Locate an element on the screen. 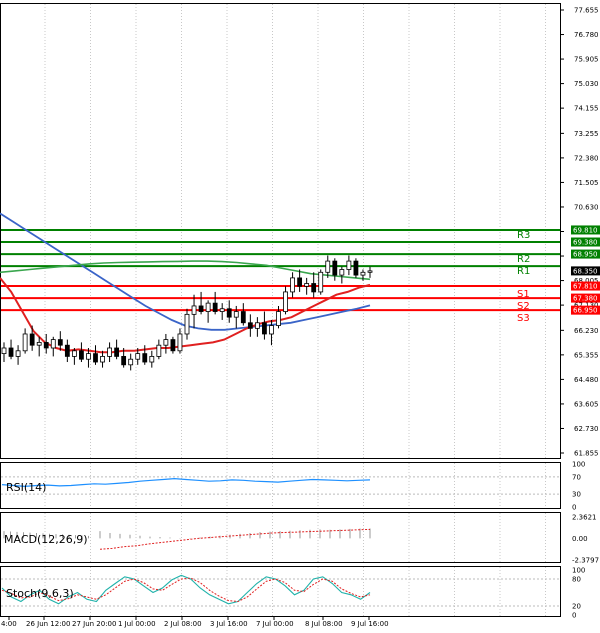 Image resolution: width=600 pixels, height=633 pixels. macd-panel: 2.3621 0.00 -2.3797 is located at coordinates (301, 539).